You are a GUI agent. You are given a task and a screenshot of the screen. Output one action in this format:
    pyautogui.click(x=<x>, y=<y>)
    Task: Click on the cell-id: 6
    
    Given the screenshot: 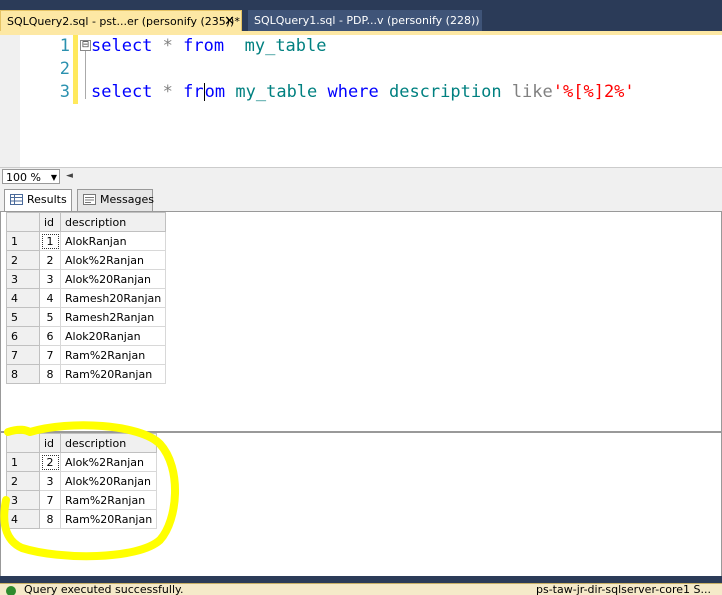 What is the action you would take?
    pyautogui.click(x=50, y=336)
    